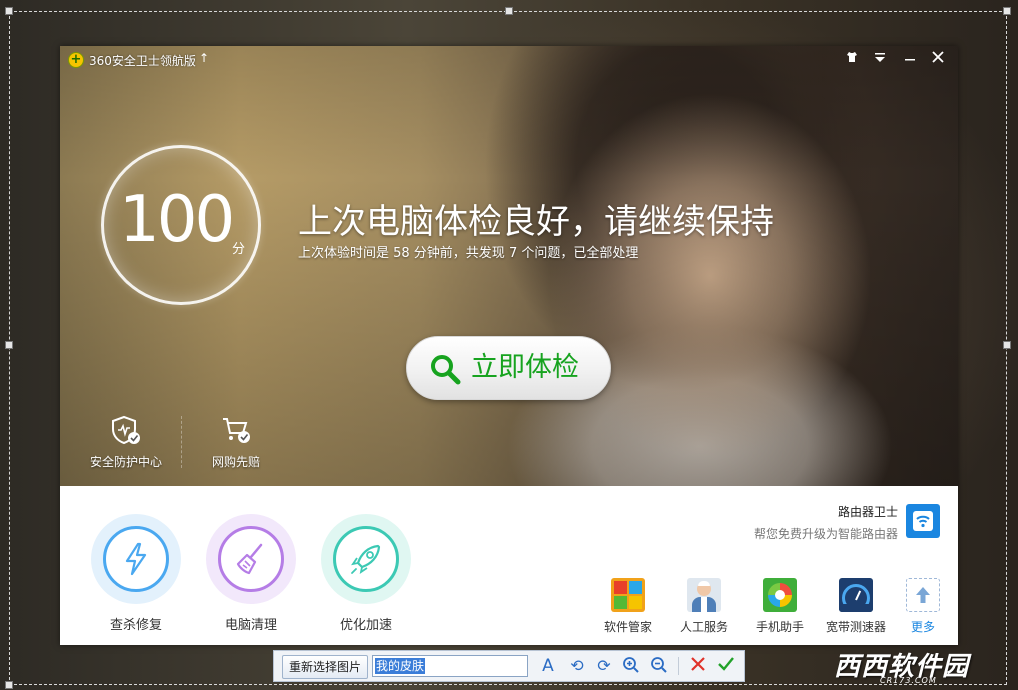  Describe the element at coordinates (779, 627) in the screenshot. I see `app-label: 手机助手` at that location.